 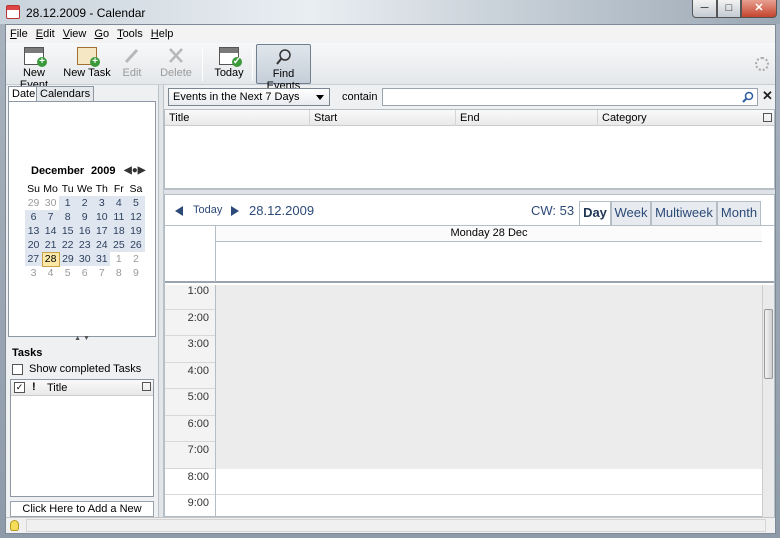 I want to click on hour-row: 6:00, so click(x=463, y=428).